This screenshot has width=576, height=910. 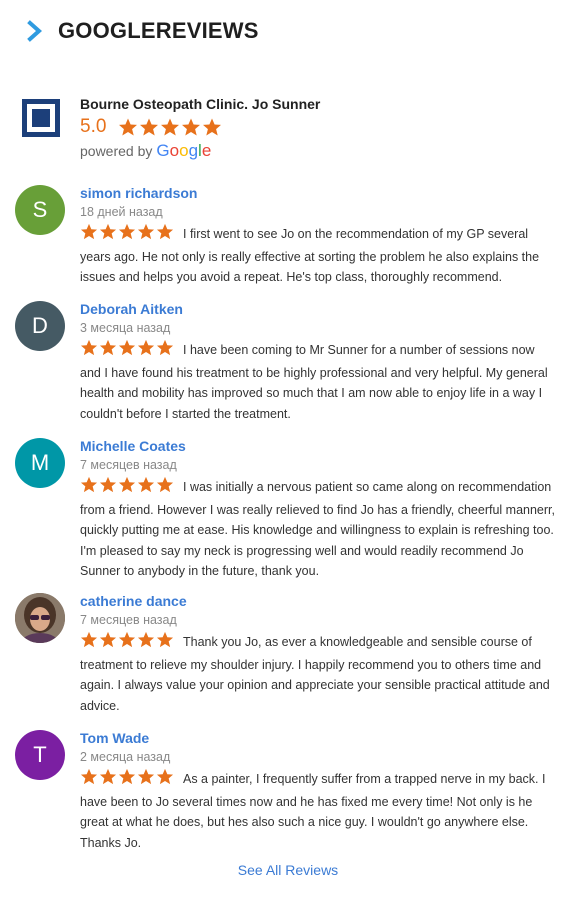 What do you see at coordinates (200, 104) in the screenshot?
I see `place-name: Bourne Osteopath Clinic. Jo Sunner` at bounding box center [200, 104].